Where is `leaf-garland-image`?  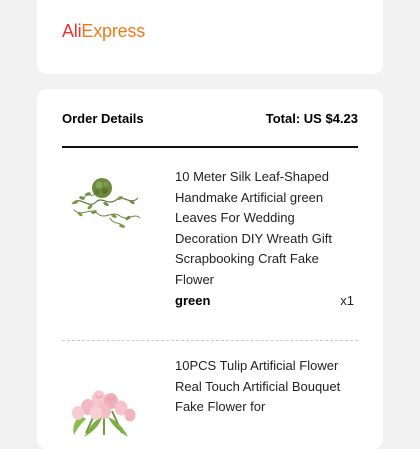 leaf-garland-image is located at coordinates (104, 198).